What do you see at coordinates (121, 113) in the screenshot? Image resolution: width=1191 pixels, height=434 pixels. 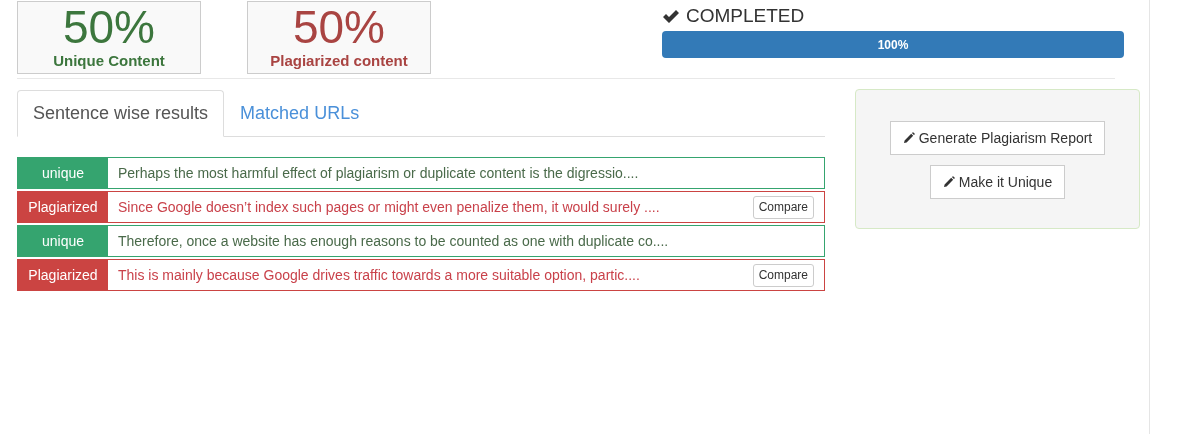 I see `tab: Sentence wise results` at bounding box center [121, 113].